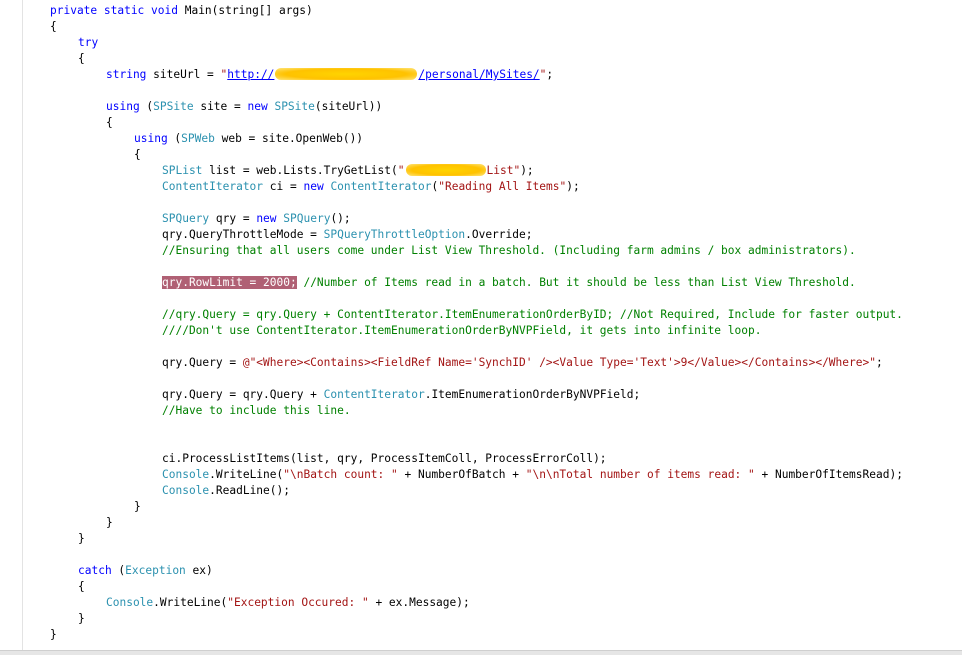  I want to click on code-text: .ItemEnumerationOrderByNVPField;, so click(532, 394).